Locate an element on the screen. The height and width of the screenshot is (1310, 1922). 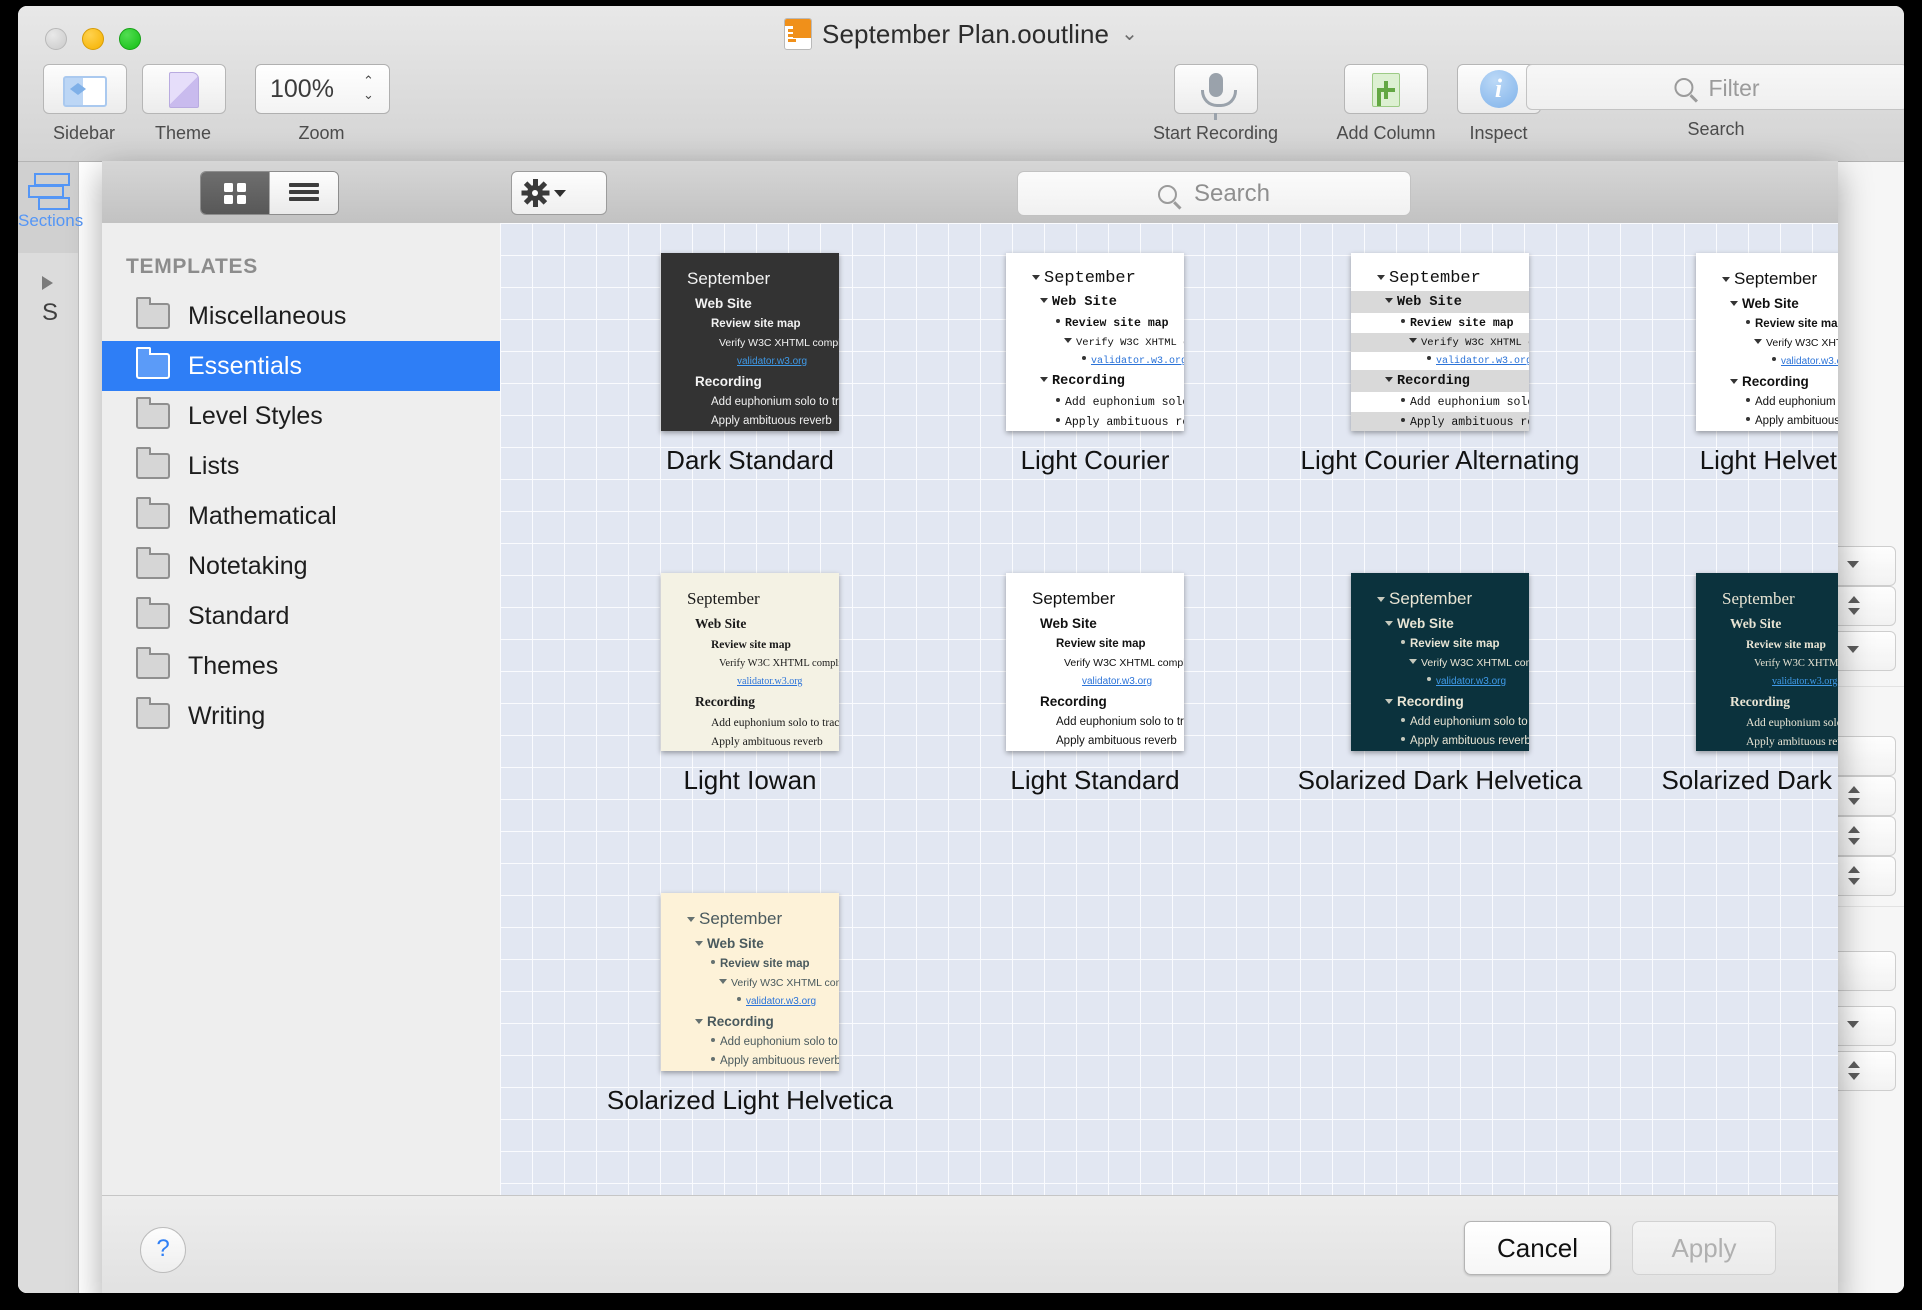
template-preview-line: validator.w3.org is located at coordinates (1095, 361).